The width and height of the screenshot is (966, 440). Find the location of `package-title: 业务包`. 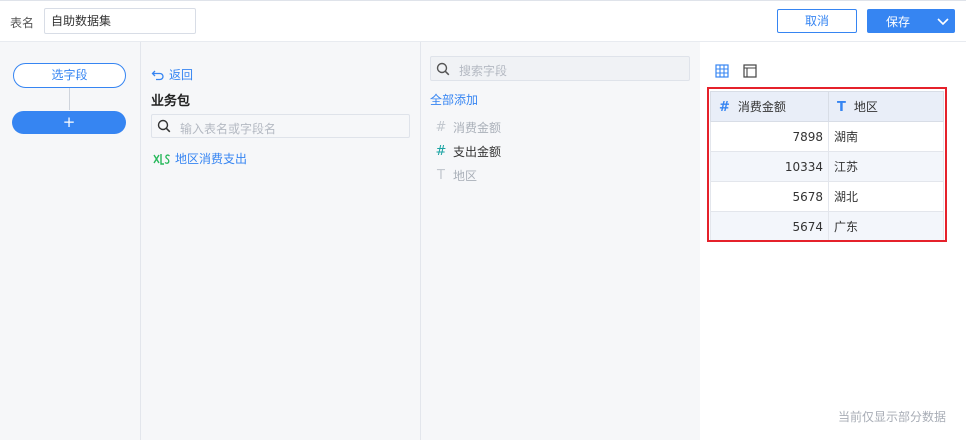

package-title: 业务包 is located at coordinates (171, 101).